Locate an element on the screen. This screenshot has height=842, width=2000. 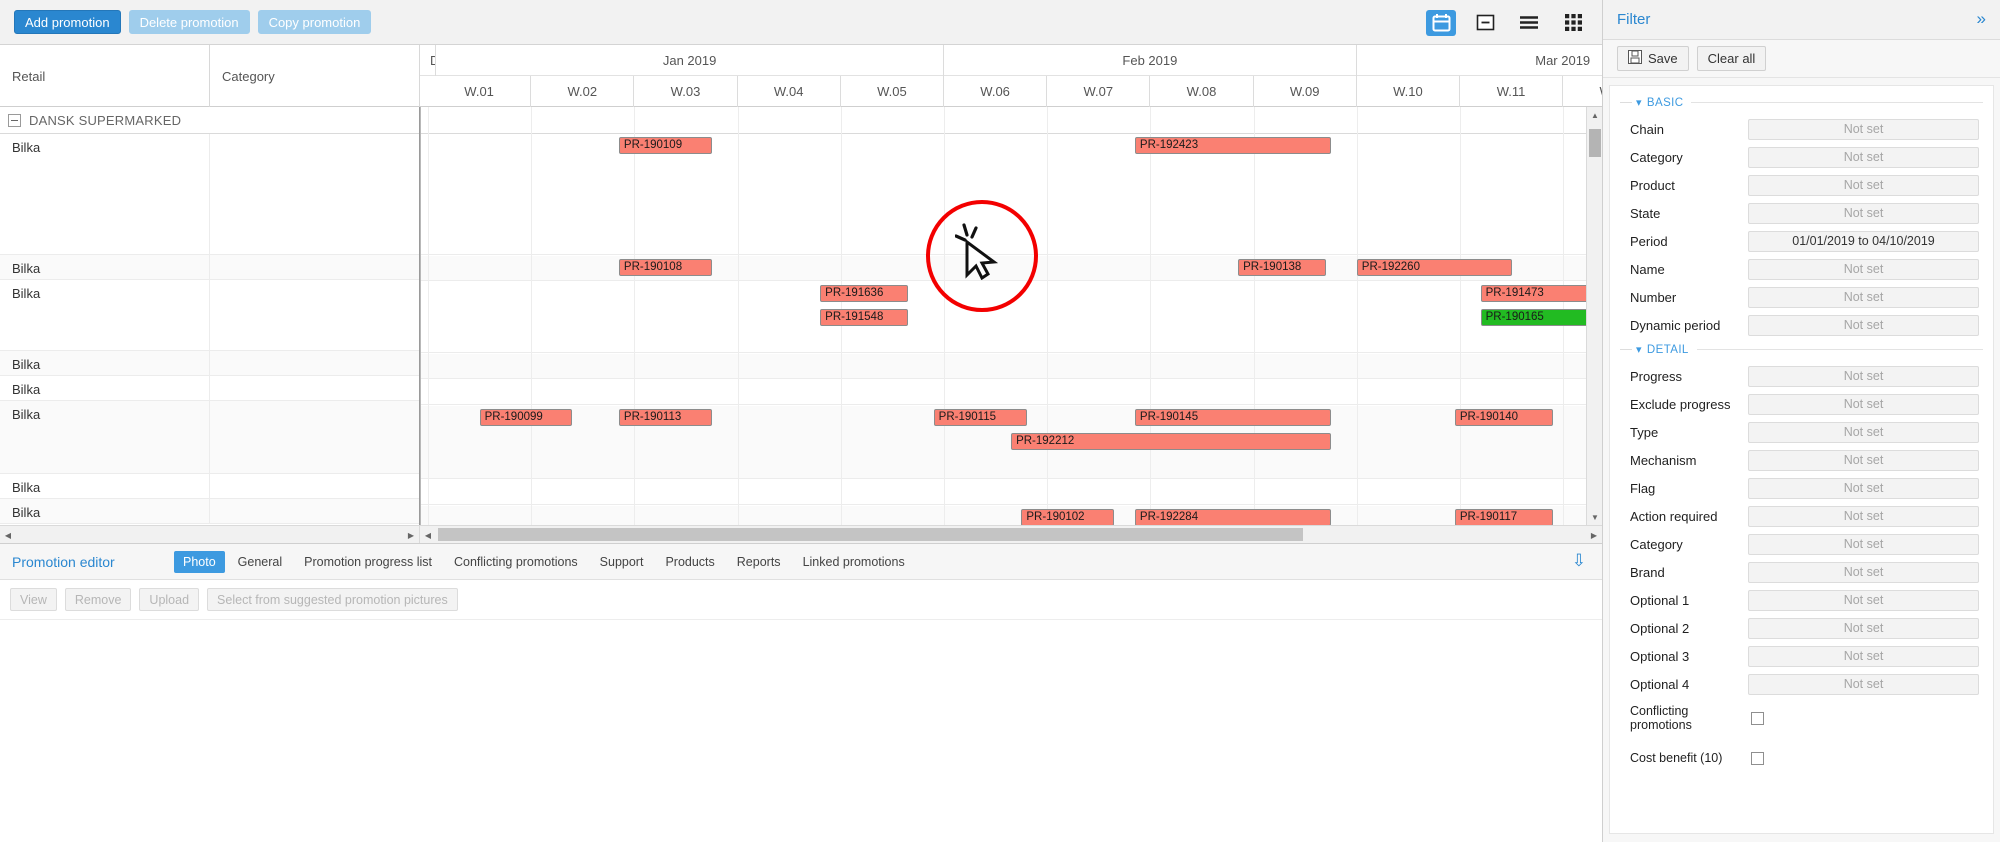
filter-value-optional-2: Not set is located at coordinates (1863, 628).